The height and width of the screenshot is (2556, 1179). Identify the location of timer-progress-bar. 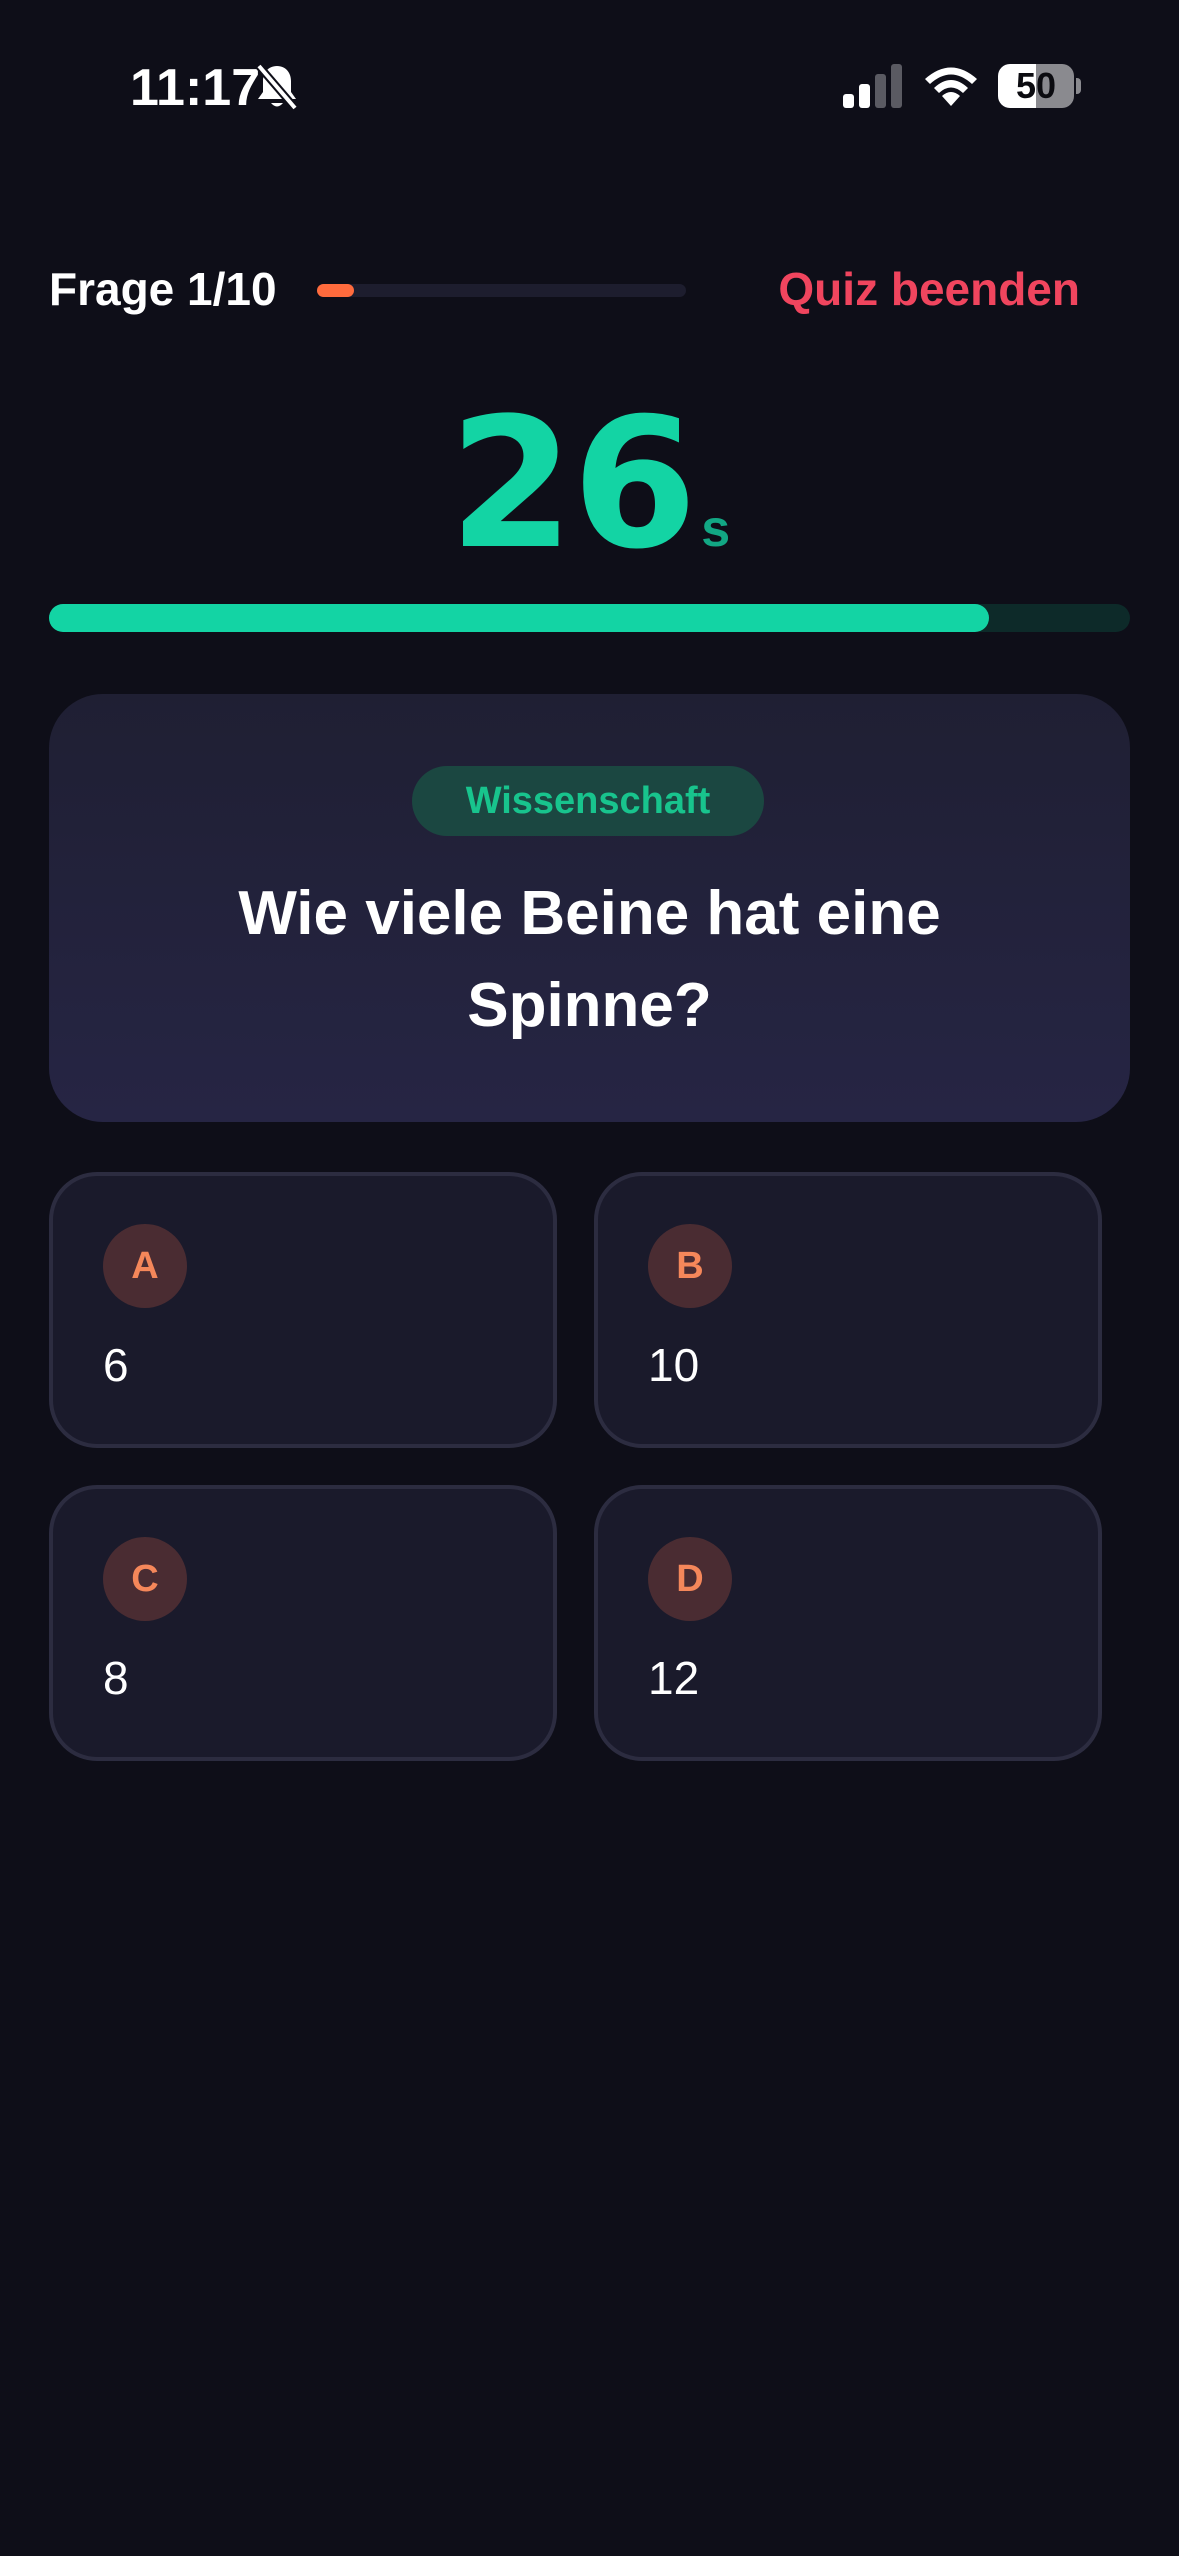
(589, 618).